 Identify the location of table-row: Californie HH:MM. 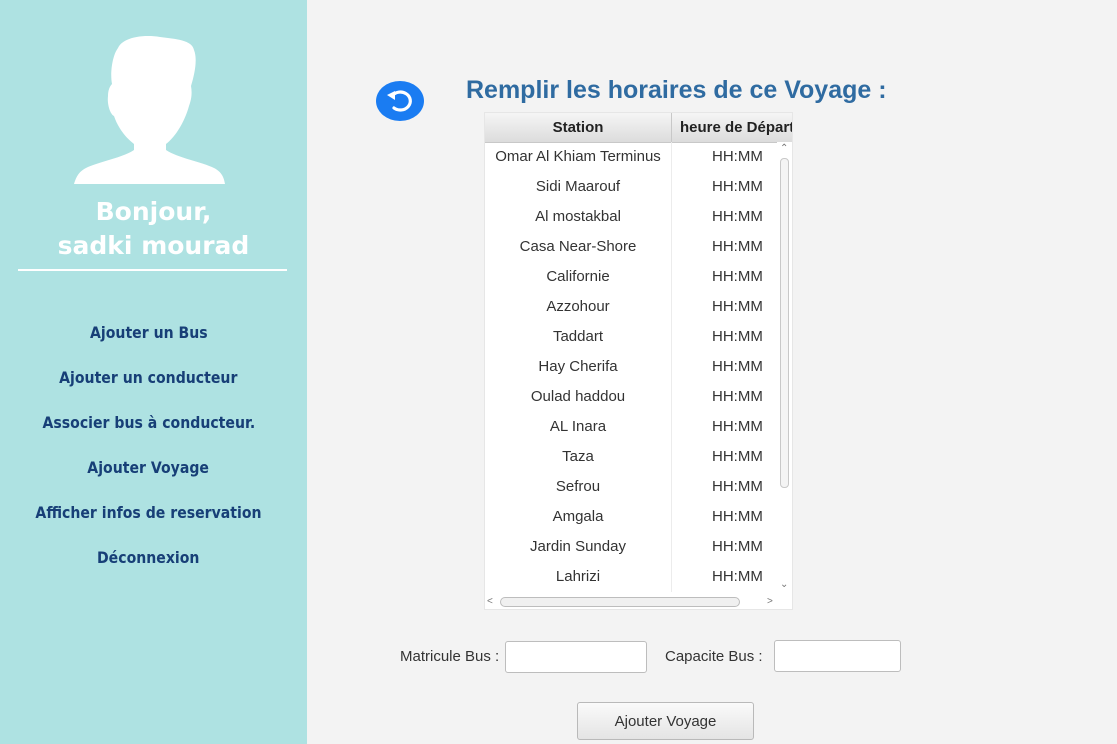
(631, 277).